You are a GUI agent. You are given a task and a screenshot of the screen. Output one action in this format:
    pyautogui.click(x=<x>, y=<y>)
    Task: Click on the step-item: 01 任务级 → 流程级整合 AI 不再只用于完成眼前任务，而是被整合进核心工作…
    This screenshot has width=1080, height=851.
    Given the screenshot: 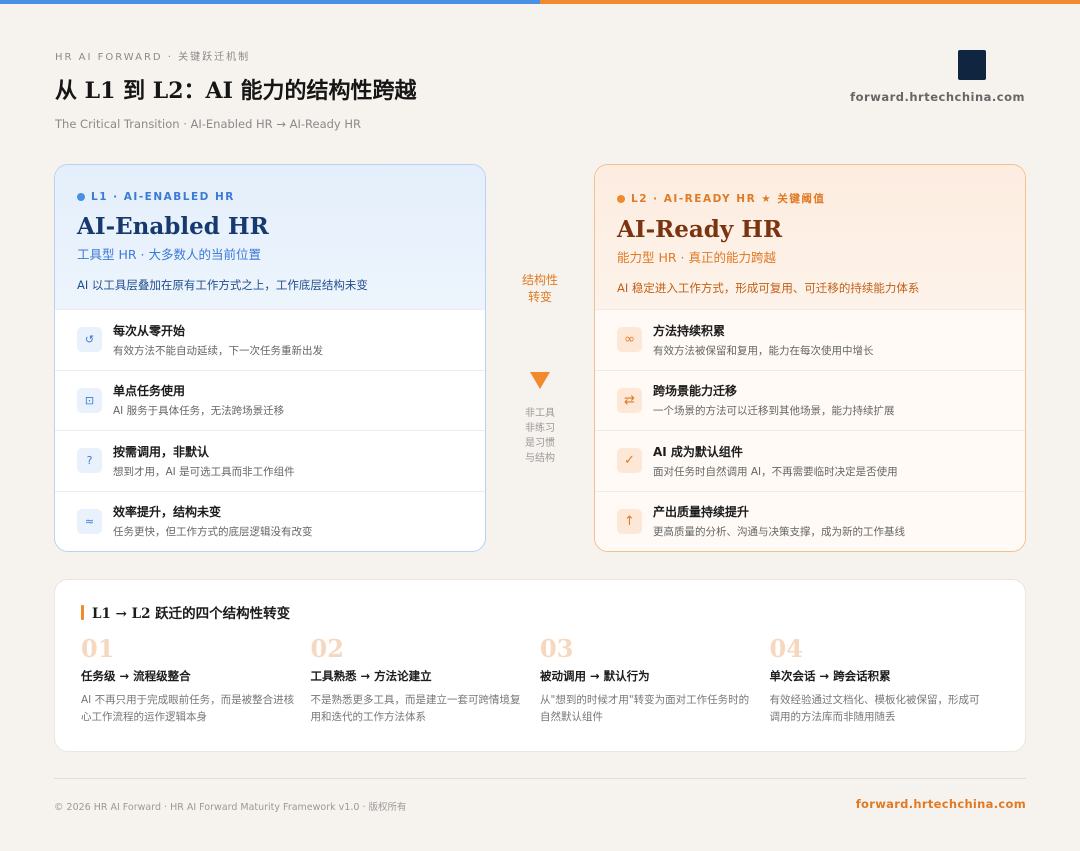 What is the action you would take?
    pyautogui.click(x=196, y=681)
    